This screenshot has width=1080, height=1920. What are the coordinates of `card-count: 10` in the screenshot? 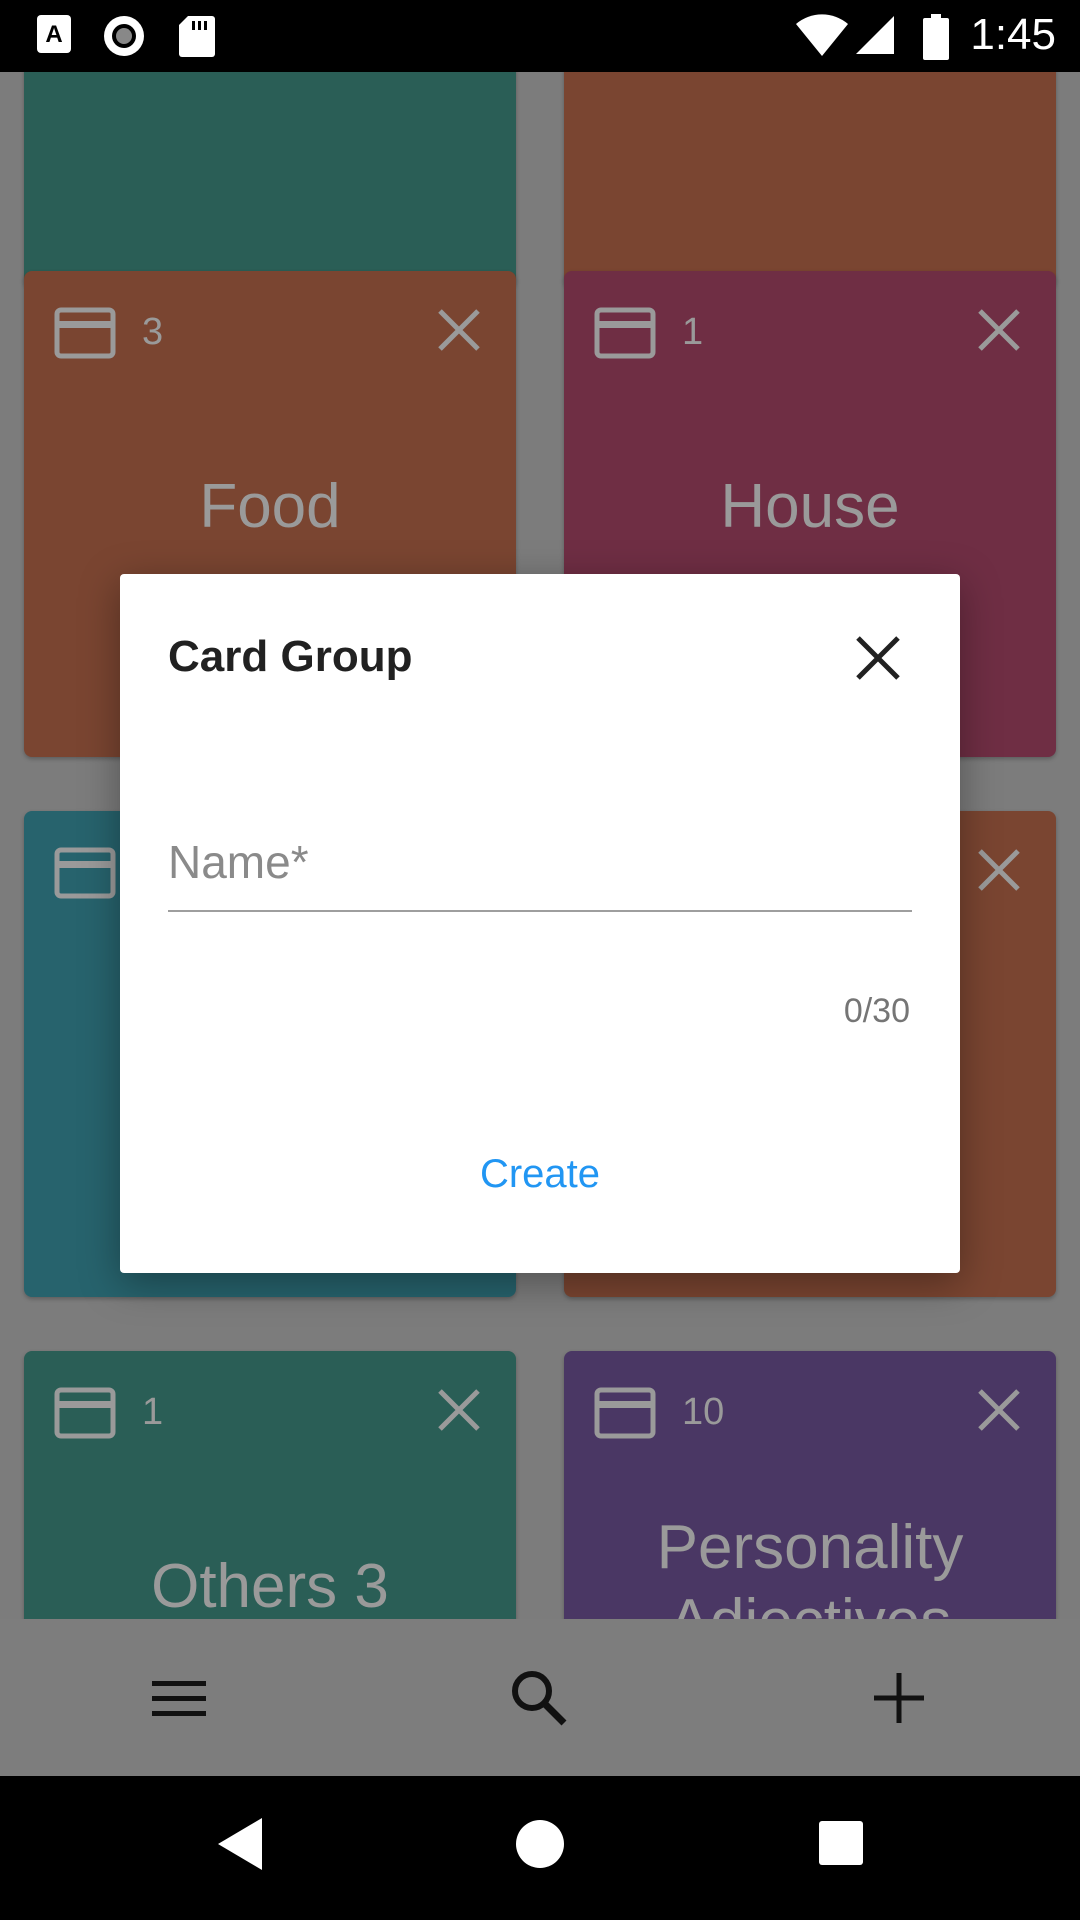 It's located at (703, 1412).